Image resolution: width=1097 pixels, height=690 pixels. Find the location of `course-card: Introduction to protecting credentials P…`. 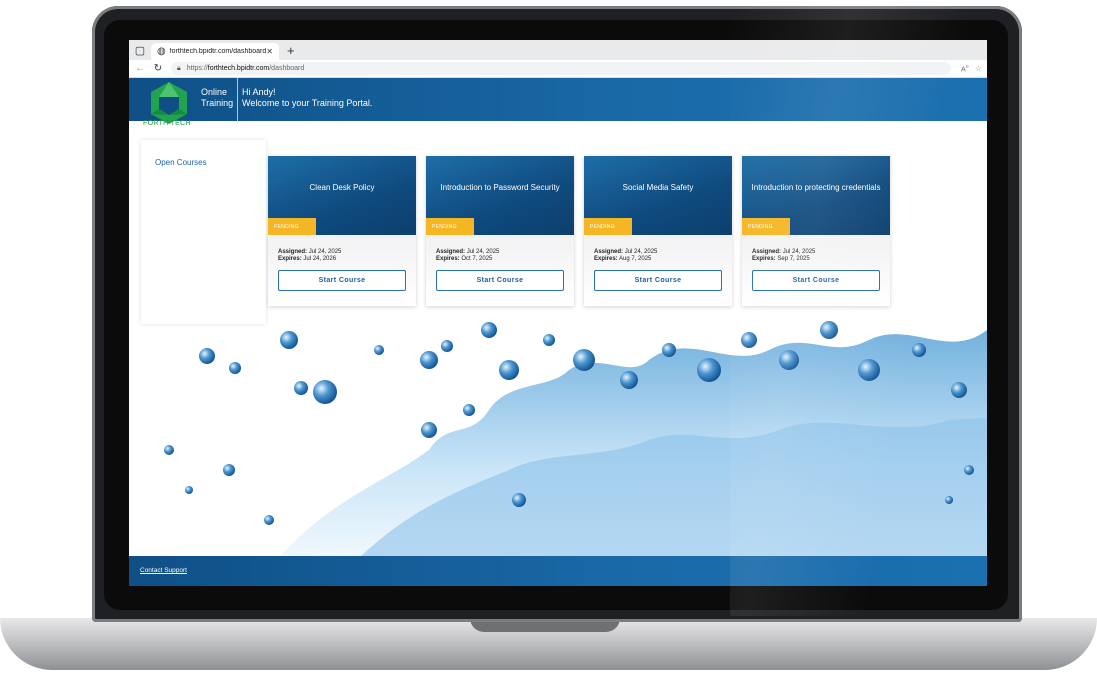

course-card: Introduction to protecting credentials P… is located at coordinates (816, 231).